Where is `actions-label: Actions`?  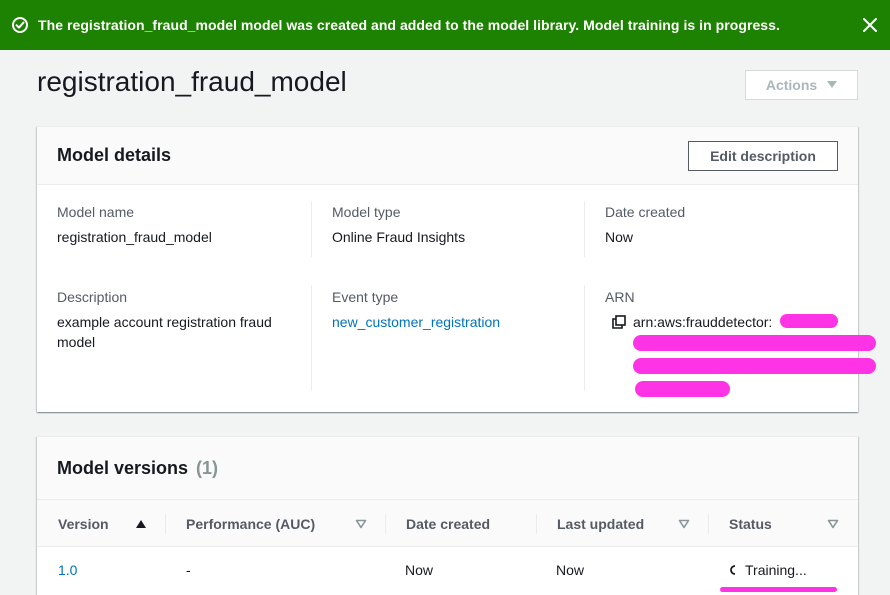
actions-label: Actions is located at coordinates (791, 85).